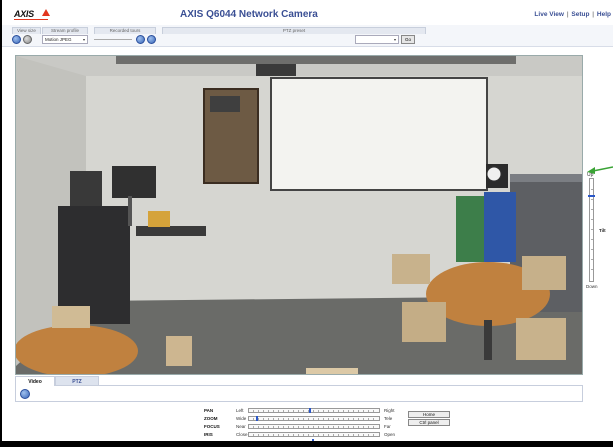 Image resolution: width=613 pixels, height=447 pixels. Describe the element at coordinates (212, 426) in the screenshot. I see `focus-label: FOCUS` at that location.